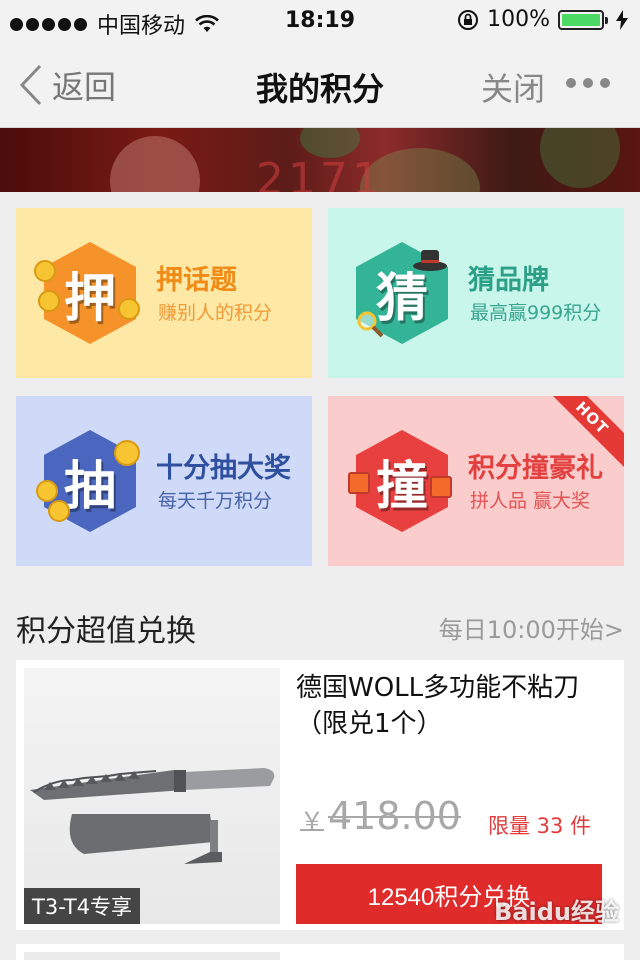 This screenshot has height=960, width=640. What do you see at coordinates (468, 19) in the screenshot?
I see `rotation-lock-icon` at bounding box center [468, 19].